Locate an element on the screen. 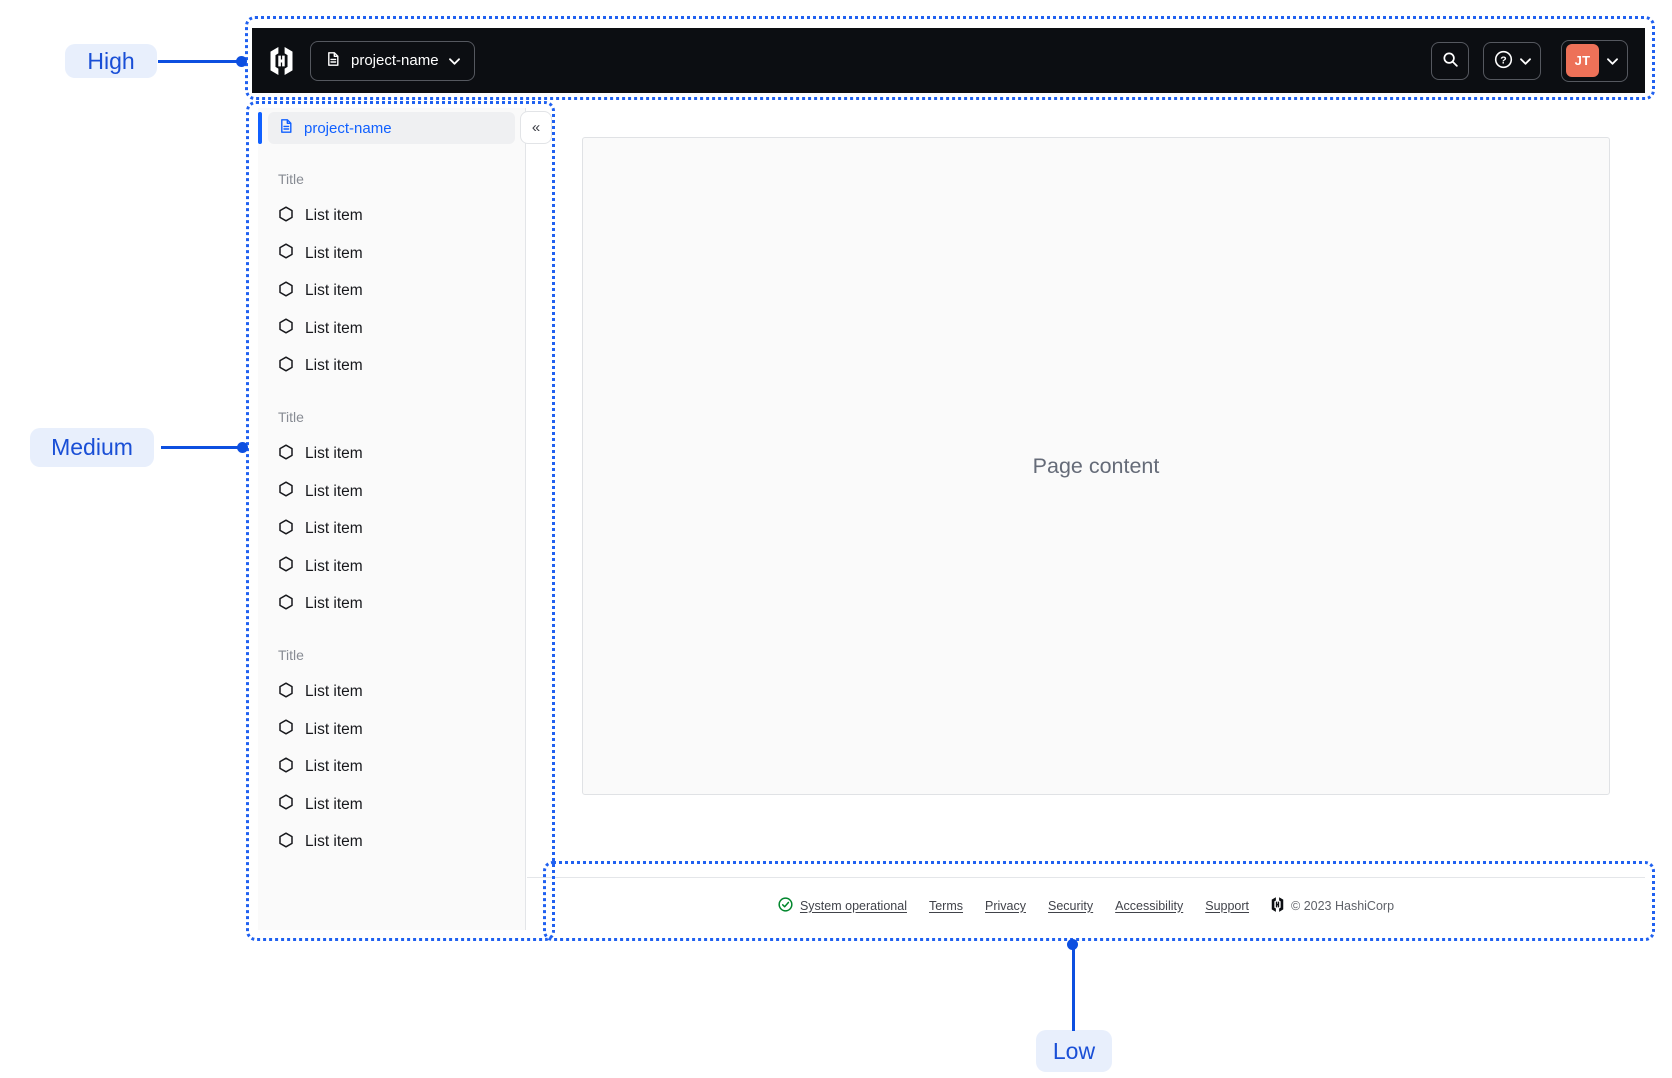 This screenshot has height=1078, width=1672. sidebar-collapse-button: « is located at coordinates (536, 127).